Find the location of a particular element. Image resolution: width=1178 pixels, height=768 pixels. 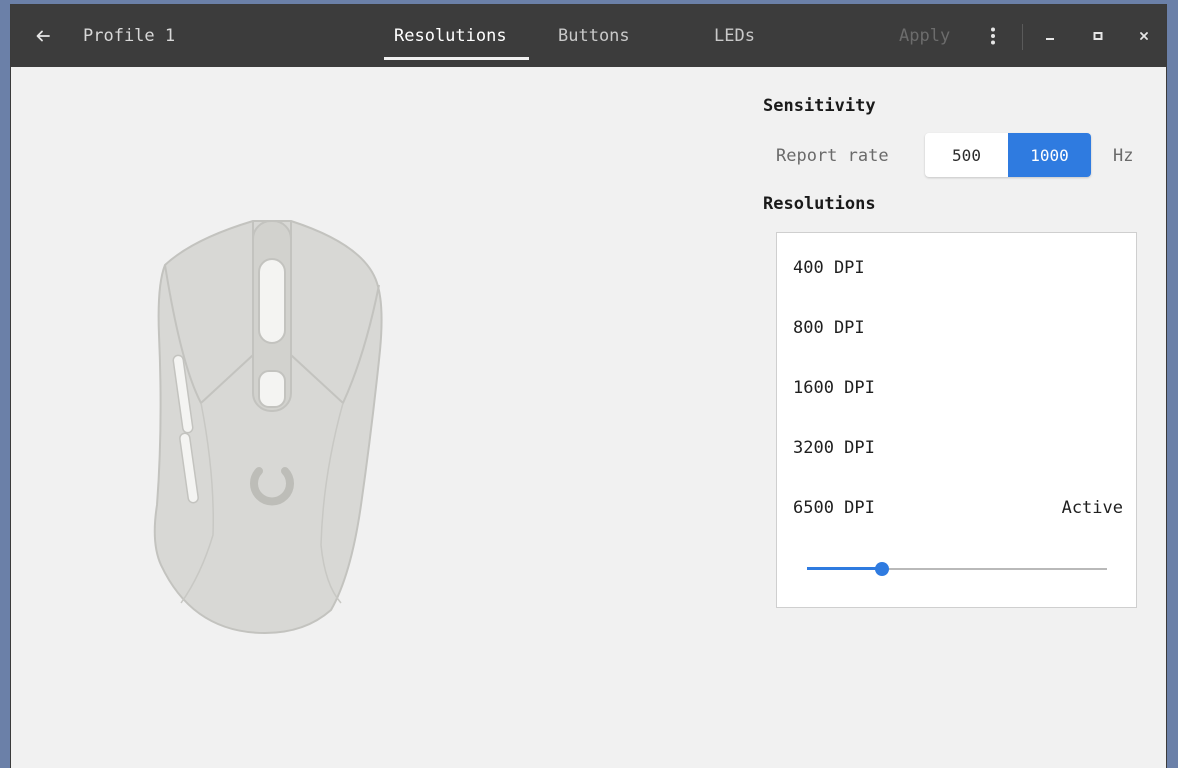

close-icon is located at coordinates (1144, 36).